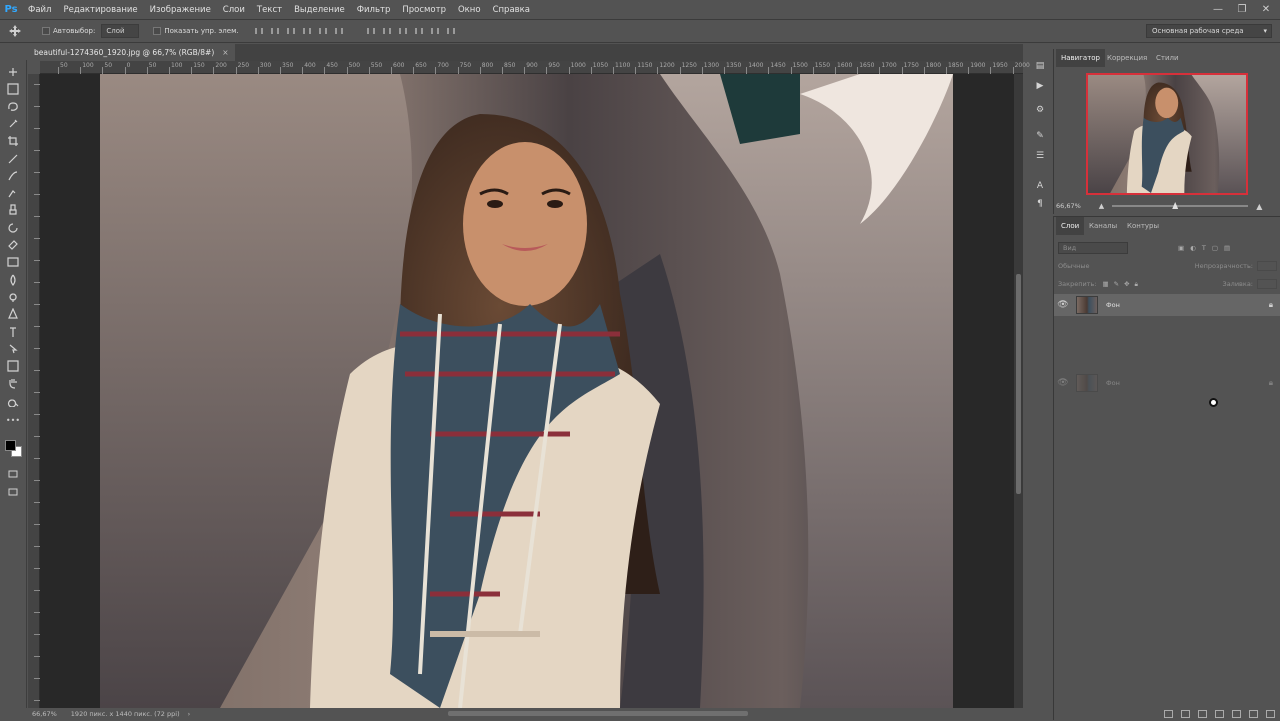 This screenshot has height=721, width=1280. What do you see at coordinates (1167, 305) in the screenshot?
I see `layer-item-background: 👁︎ Фон 🔒︎` at bounding box center [1167, 305].